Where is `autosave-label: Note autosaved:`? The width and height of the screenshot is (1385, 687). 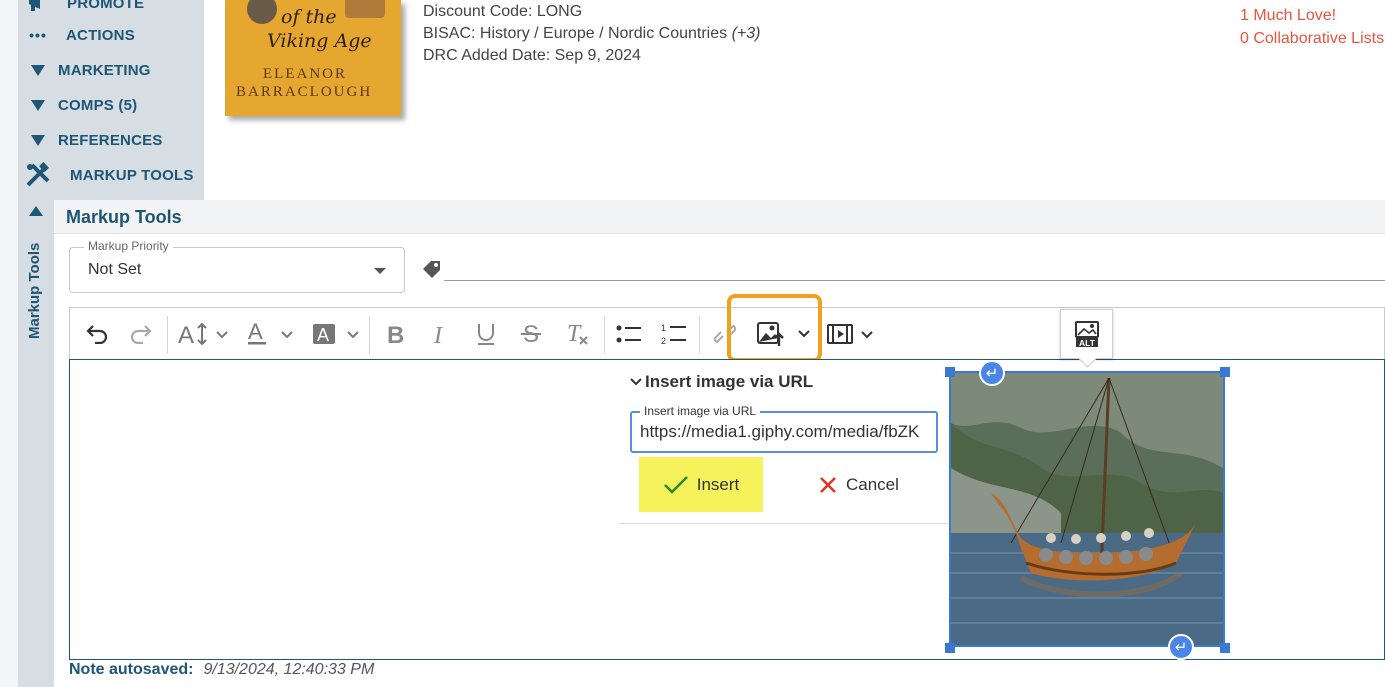 autosave-label: Note autosaved: is located at coordinates (131, 669).